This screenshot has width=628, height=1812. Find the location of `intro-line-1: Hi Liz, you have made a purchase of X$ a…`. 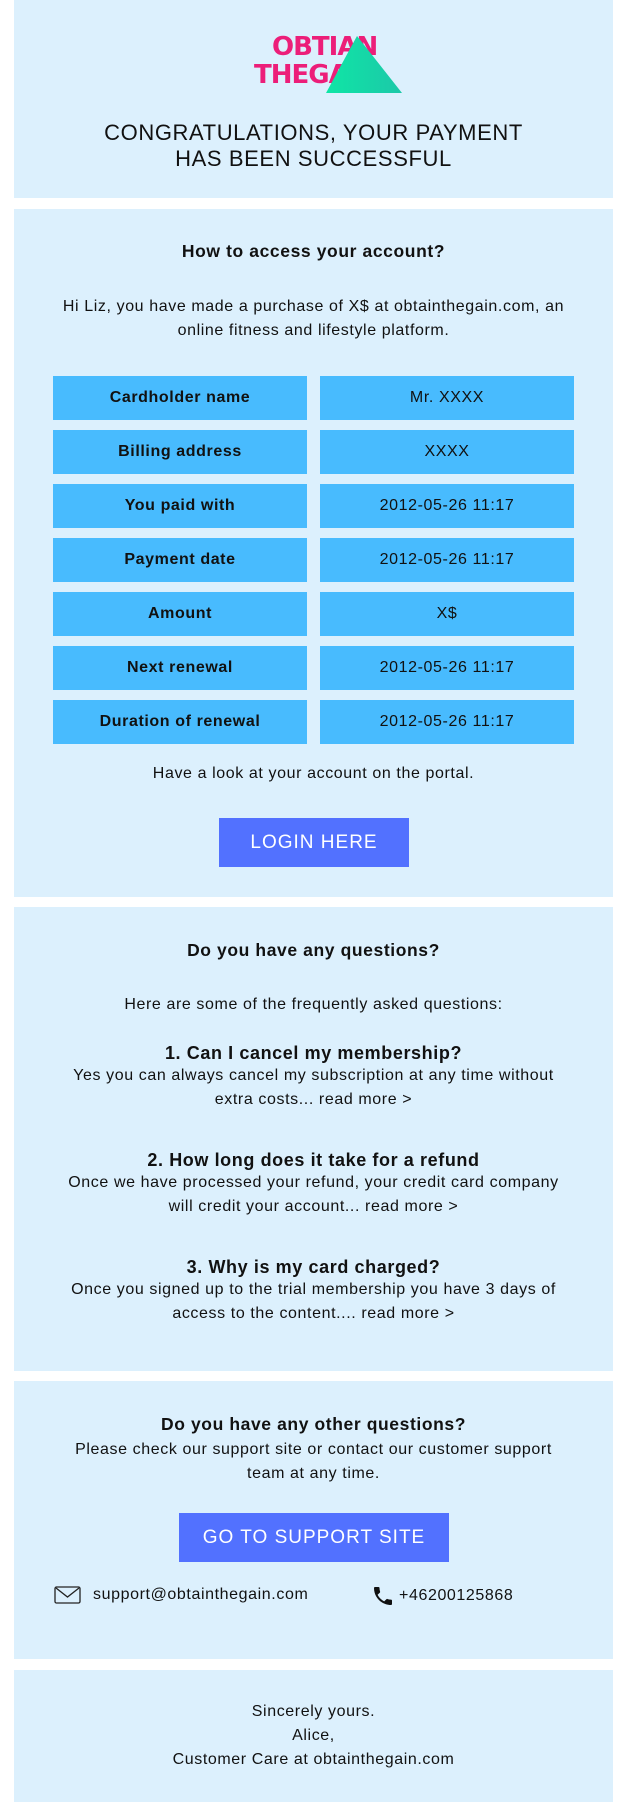

intro-line-1: Hi Liz, you have made a purchase of X$ a… is located at coordinates (313, 306).